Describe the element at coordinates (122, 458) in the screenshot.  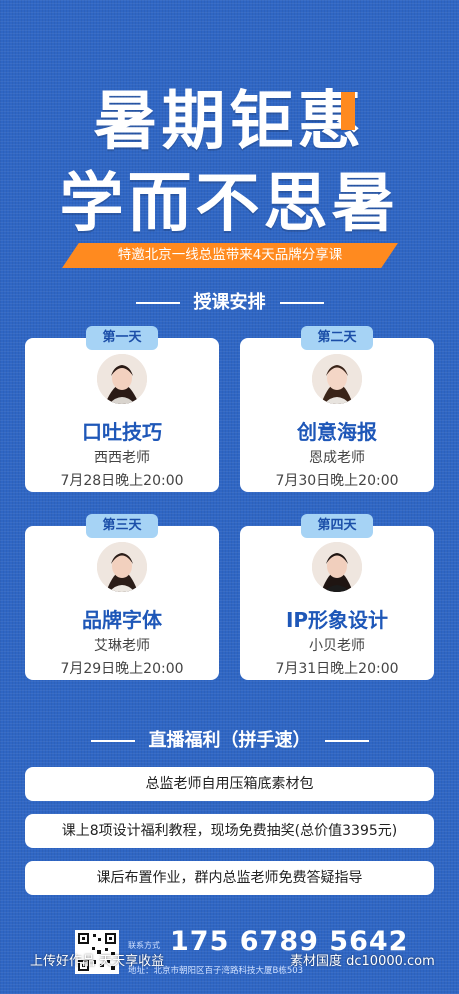
I see `teacher-name: 西西老师` at that location.